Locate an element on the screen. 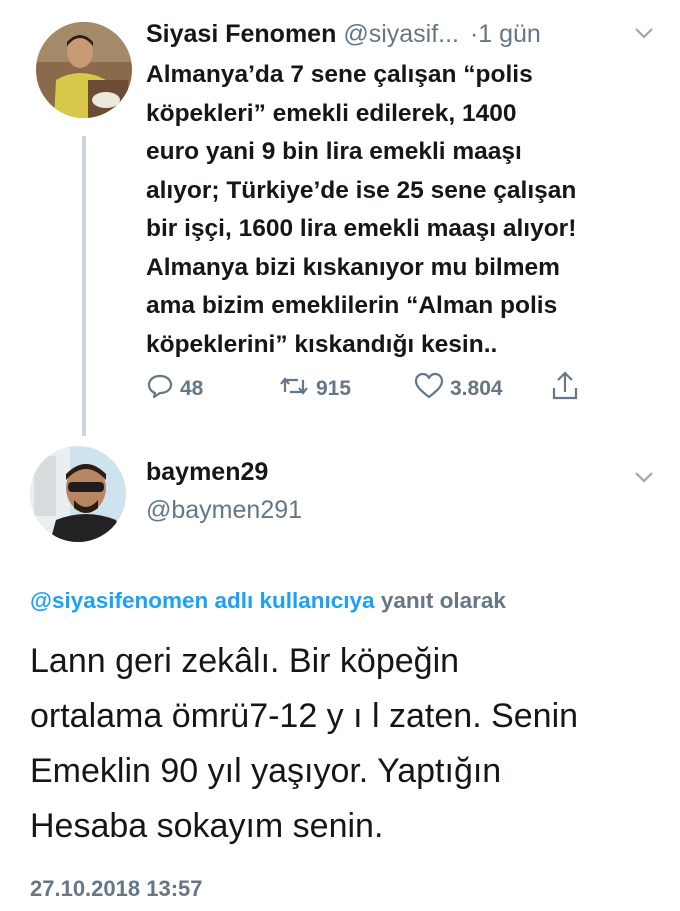 This screenshot has width=680, height=911. tweet-line: euro yani 9 bin lira emekli maaşı is located at coordinates (334, 151).